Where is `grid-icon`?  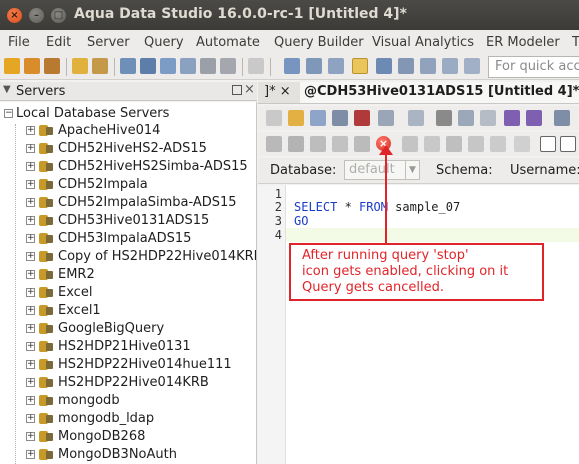 grid-icon is located at coordinates (292, 66).